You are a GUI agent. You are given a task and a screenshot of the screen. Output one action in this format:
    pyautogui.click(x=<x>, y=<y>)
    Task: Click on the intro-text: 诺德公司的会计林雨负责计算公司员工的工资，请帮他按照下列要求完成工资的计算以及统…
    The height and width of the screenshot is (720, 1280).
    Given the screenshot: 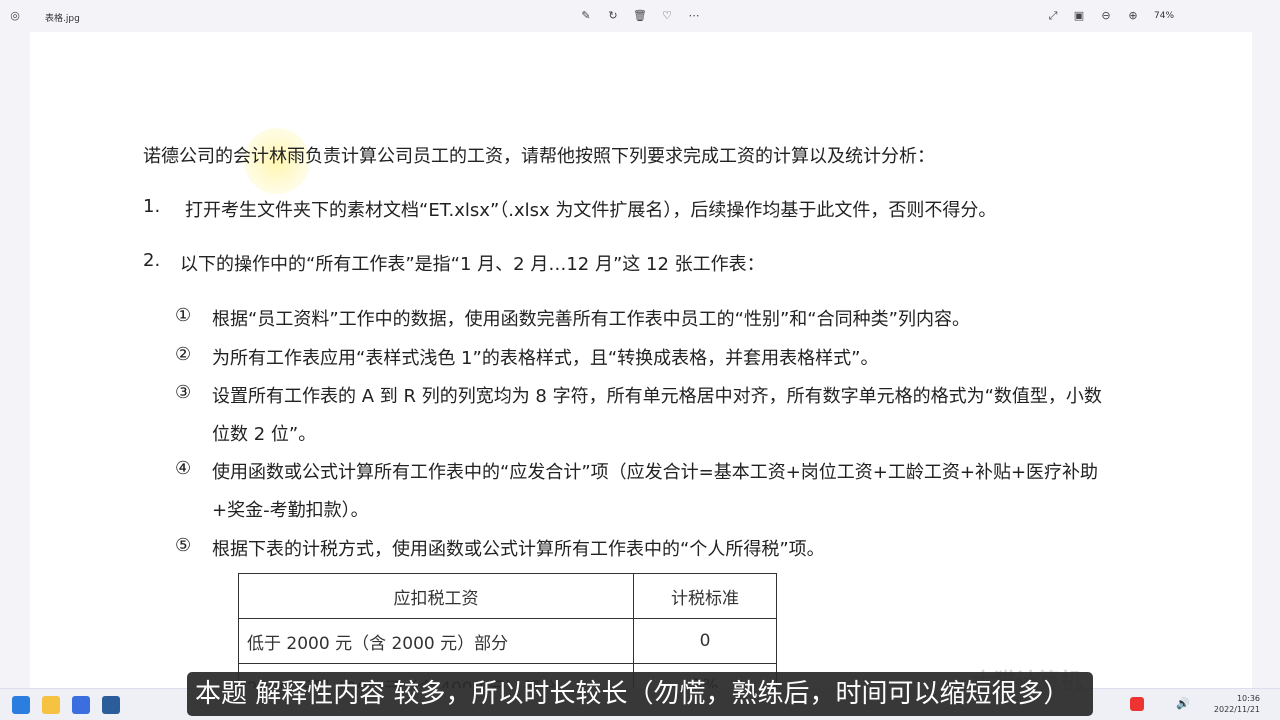 What is the action you would take?
    pyautogui.click(x=539, y=156)
    